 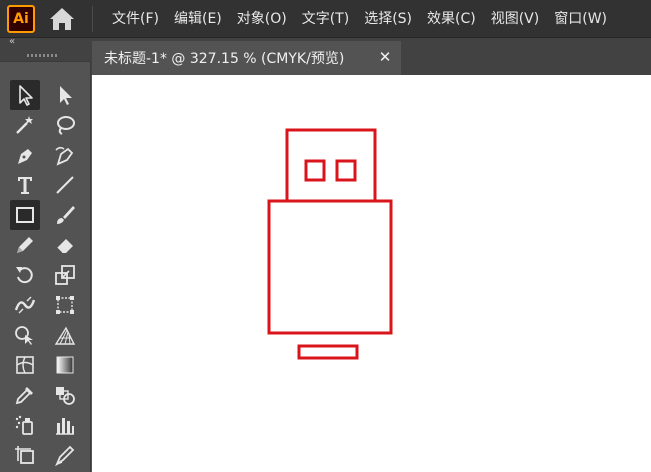 I want to click on shape-builder-tool, so click(x=25, y=335).